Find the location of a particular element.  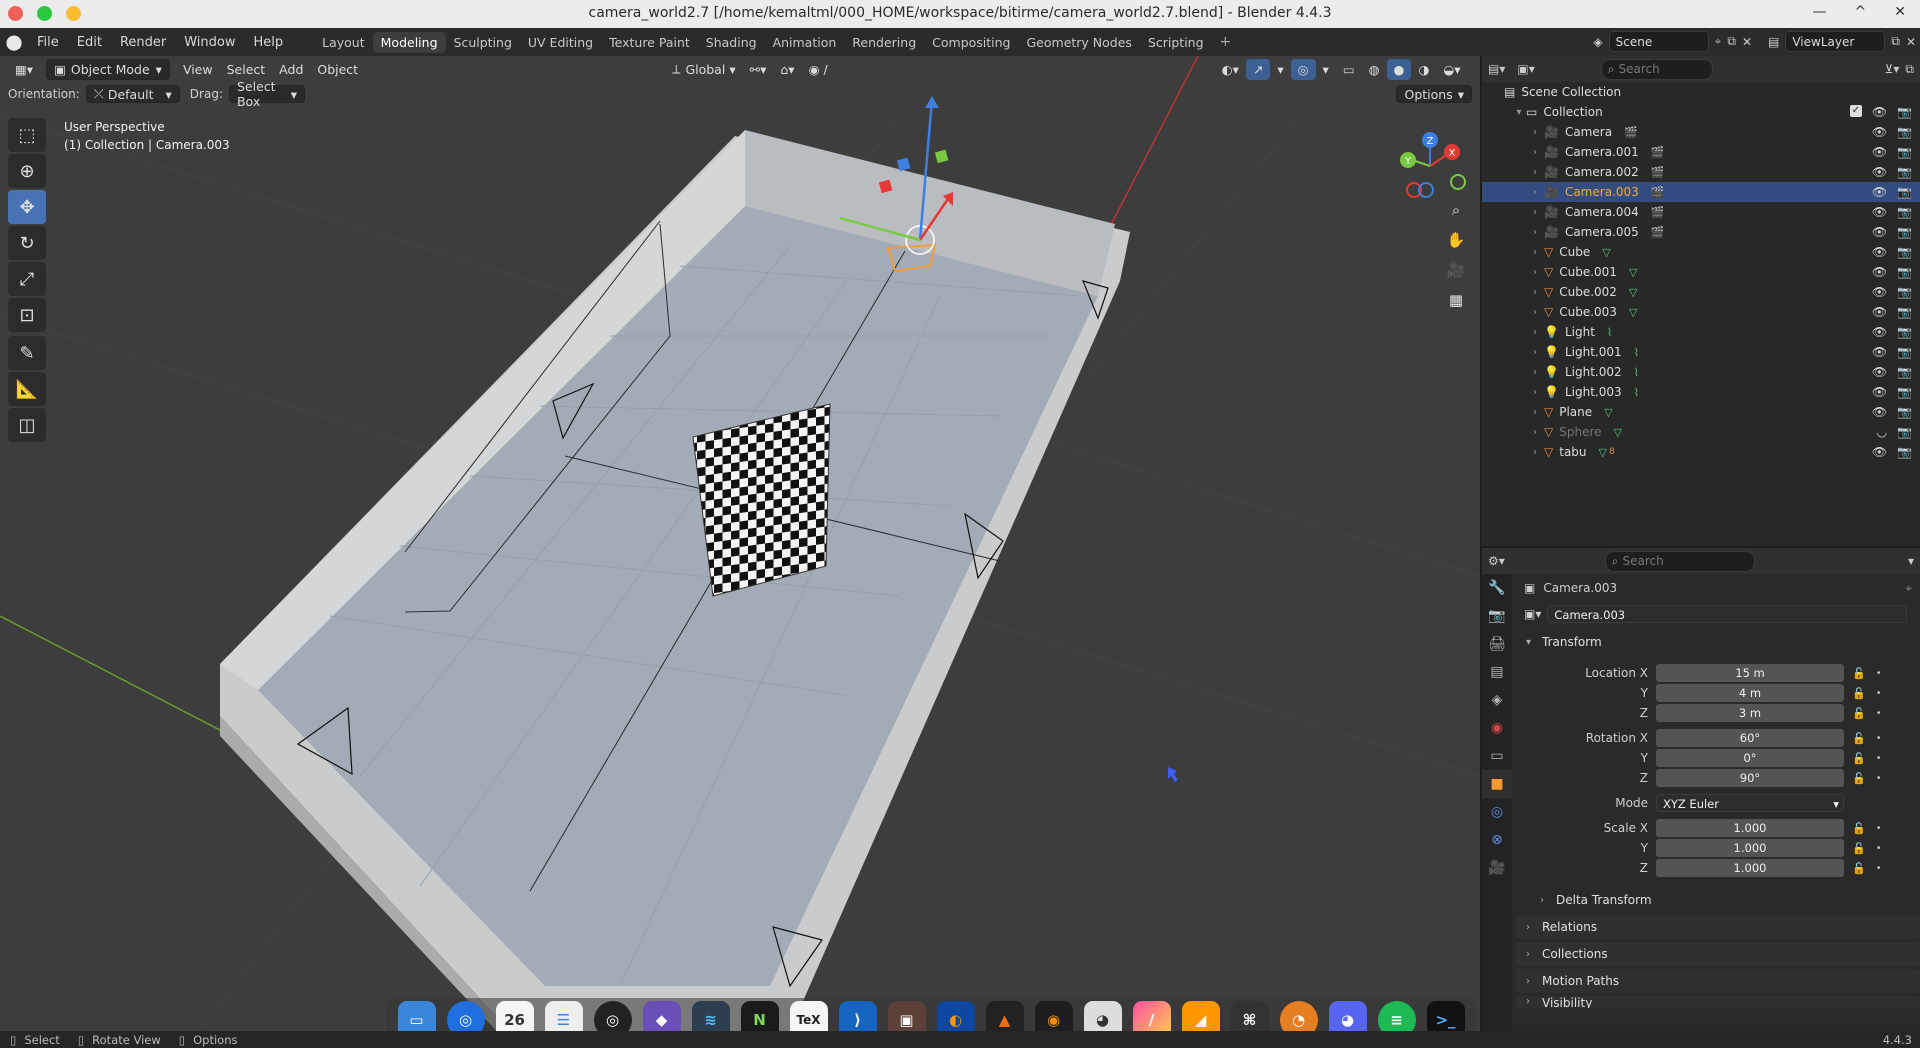

collection-tab-icon: ▭ is located at coordinates (1497, 756).